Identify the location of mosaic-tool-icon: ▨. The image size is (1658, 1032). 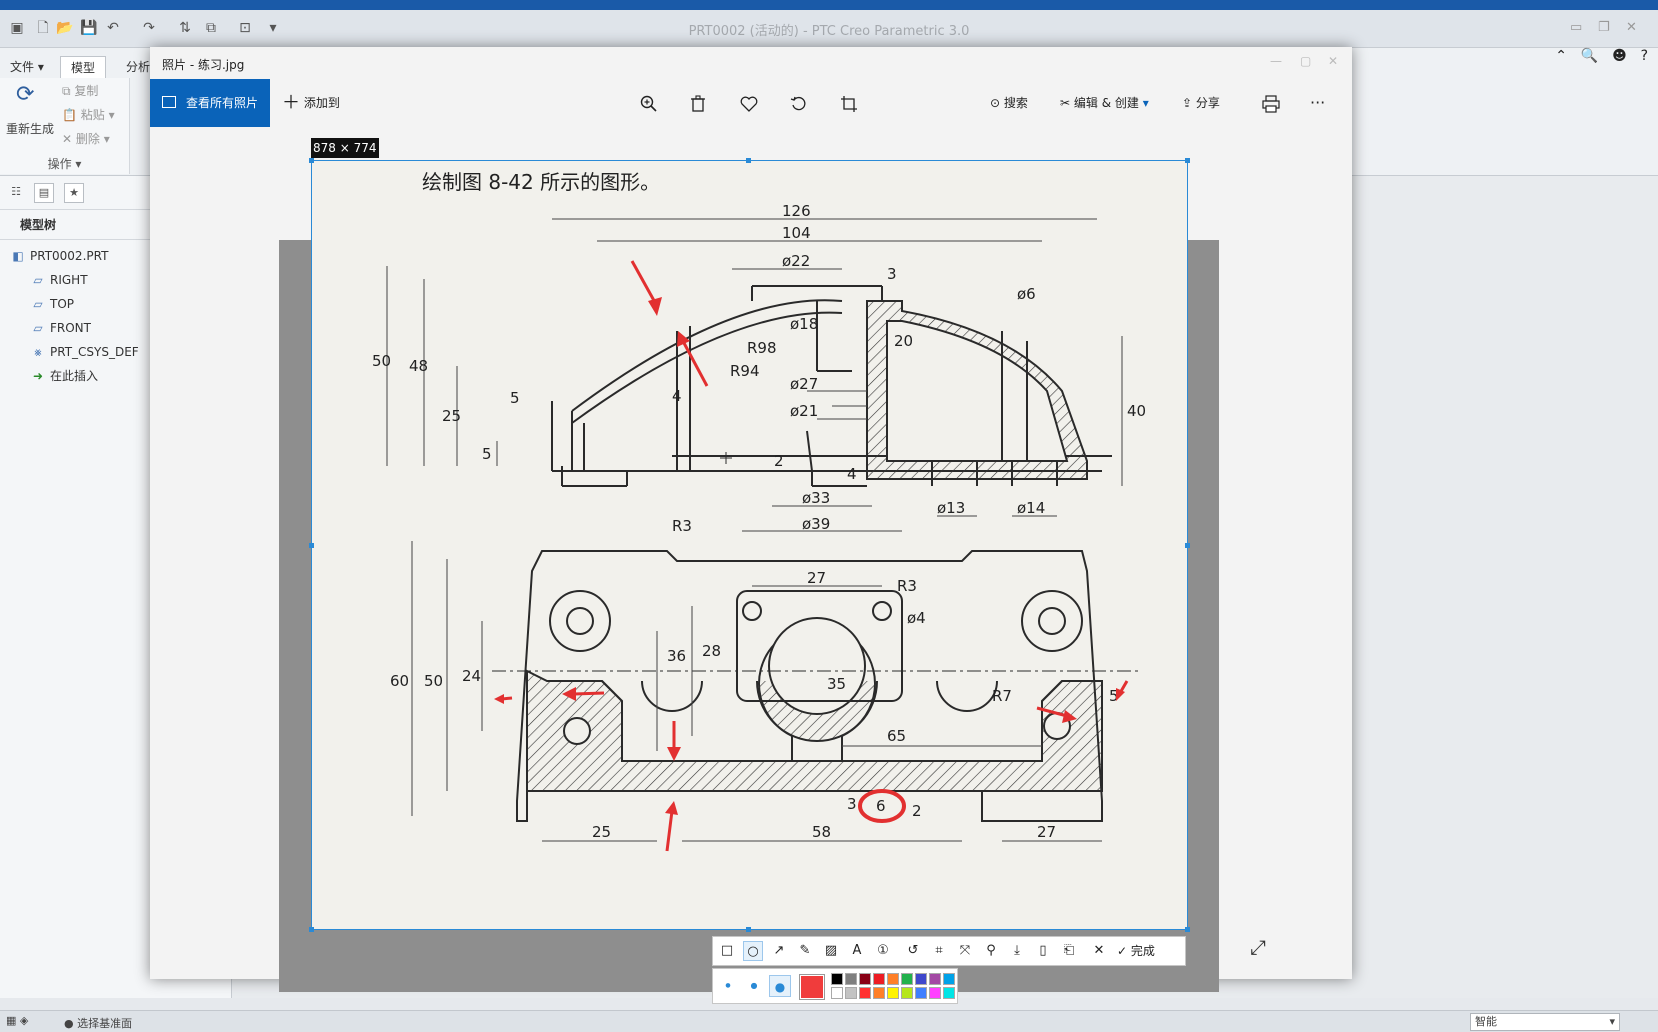
(831, 951).